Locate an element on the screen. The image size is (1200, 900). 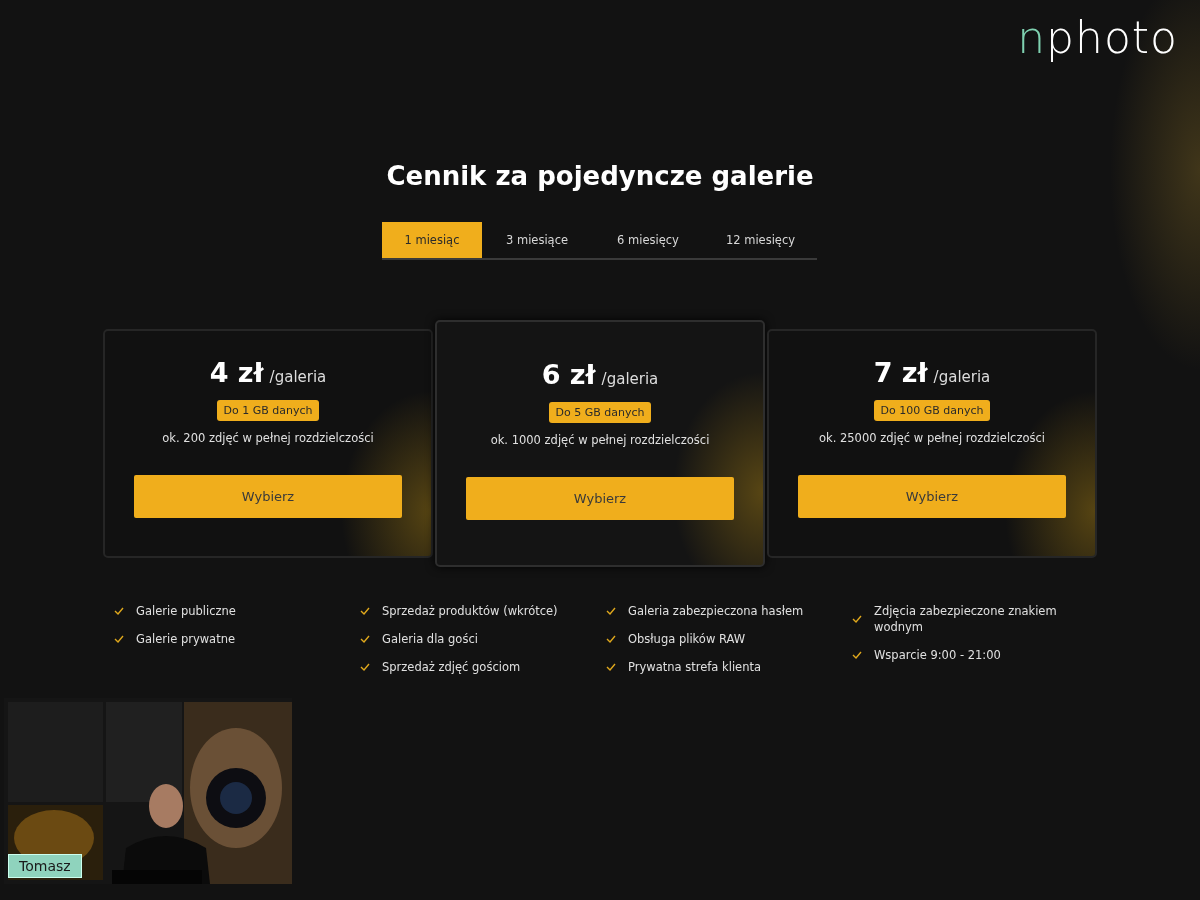
storage-badge: Do 100 GB danych is located at coordinates (932, 410).